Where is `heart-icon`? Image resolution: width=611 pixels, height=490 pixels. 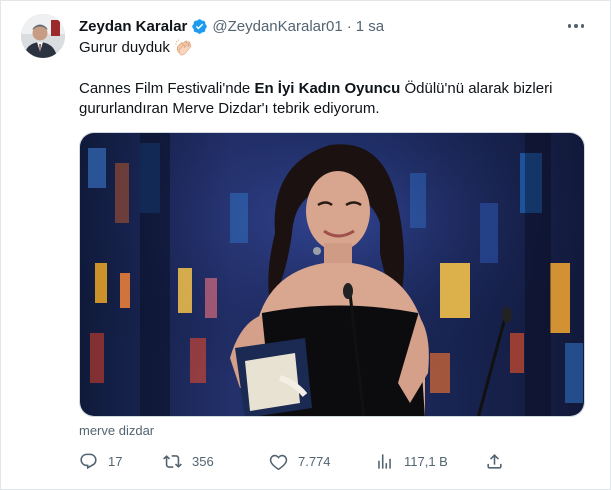
heart-icon is located at coordinates (278, 462).